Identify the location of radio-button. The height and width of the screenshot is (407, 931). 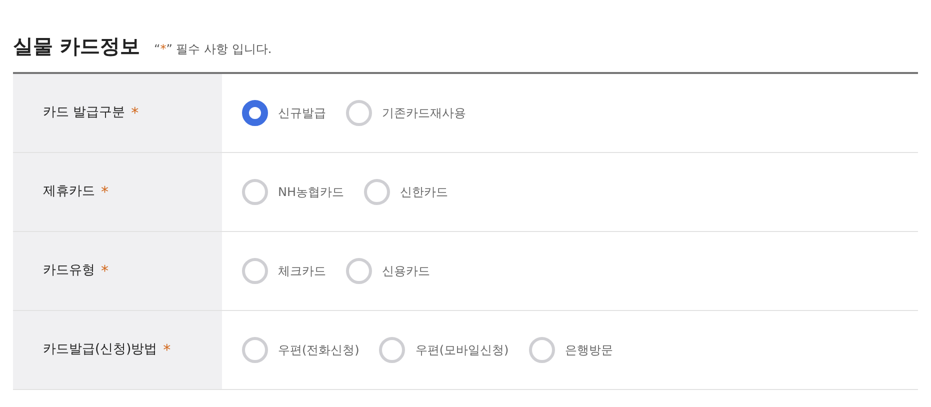
(255, 113).